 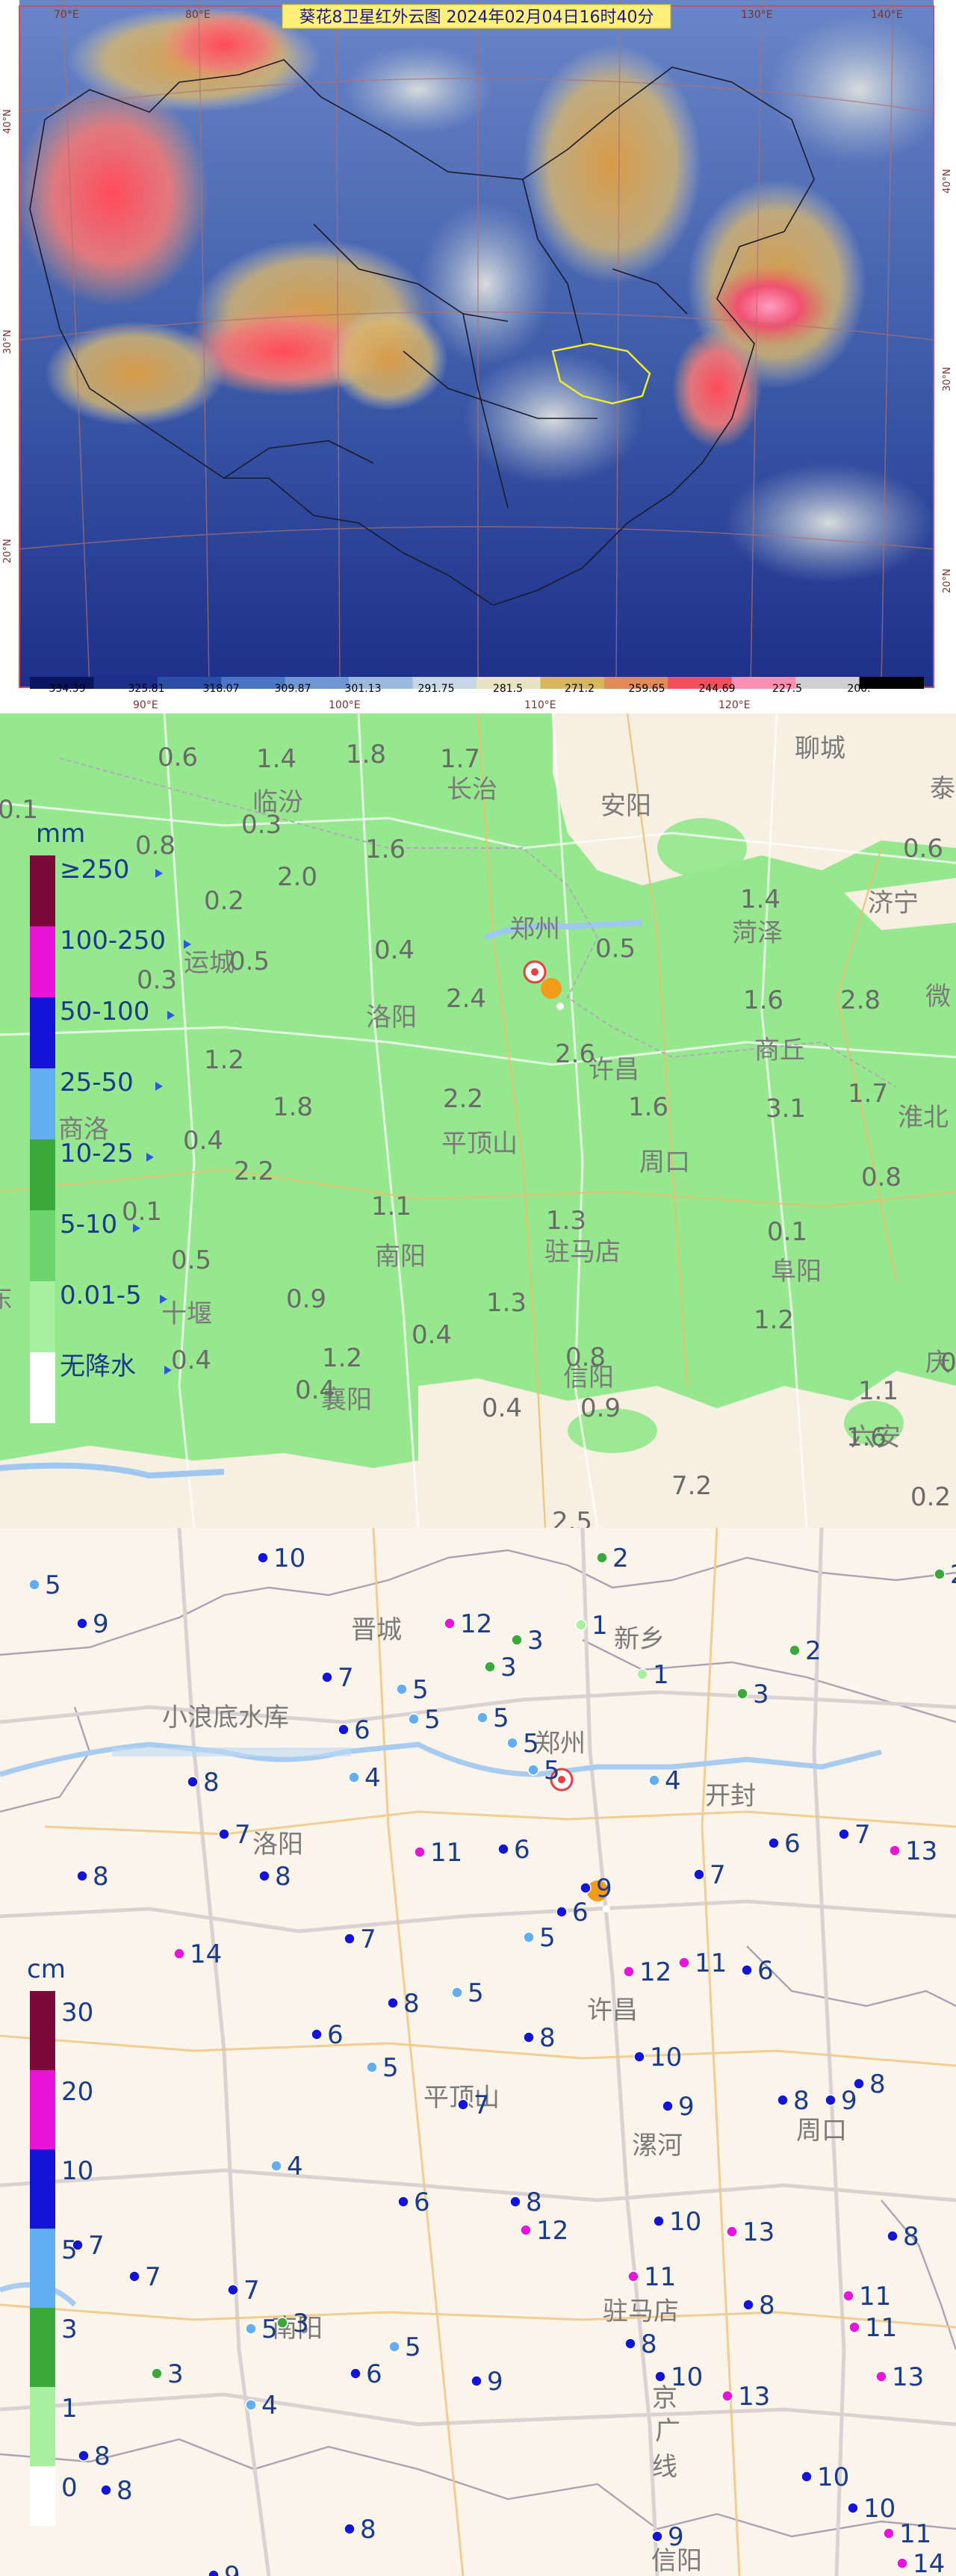 What do you see at coordinates (376, 1630) in the screenshot?
I see `city-label: 晋城` at bounding box center [376, 1630].